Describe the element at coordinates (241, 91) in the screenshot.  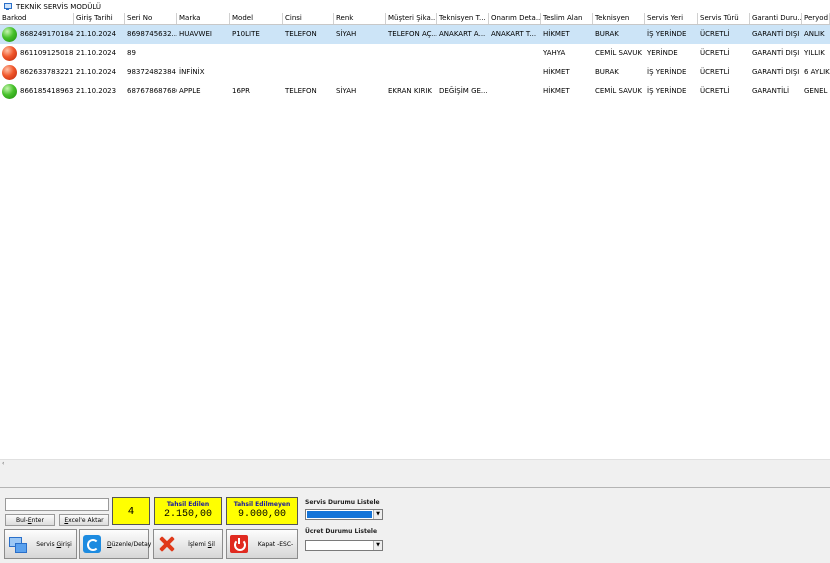
I see `cell-model: 16PR` at that location.